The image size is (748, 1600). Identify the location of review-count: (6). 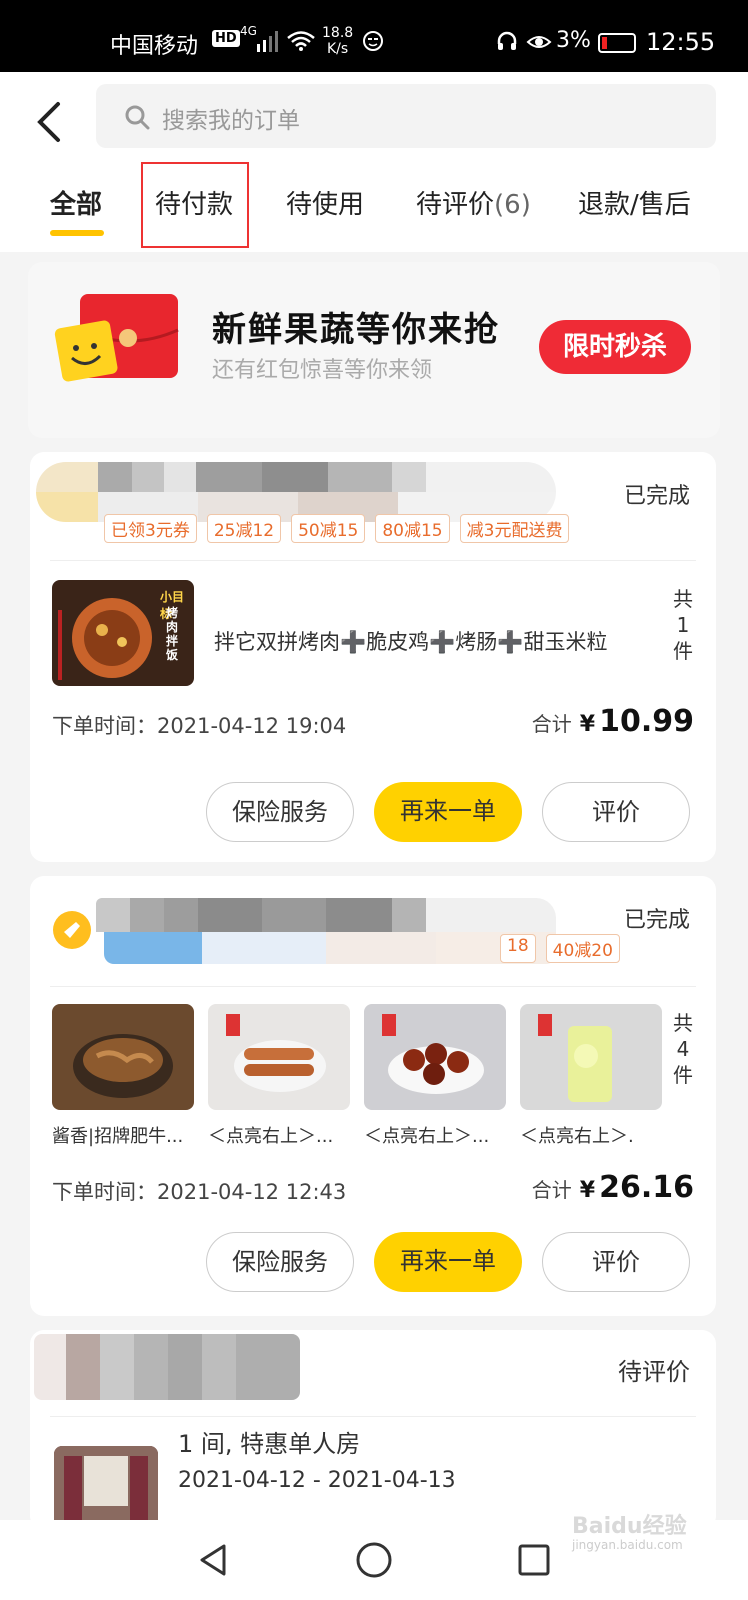
(512, 205).